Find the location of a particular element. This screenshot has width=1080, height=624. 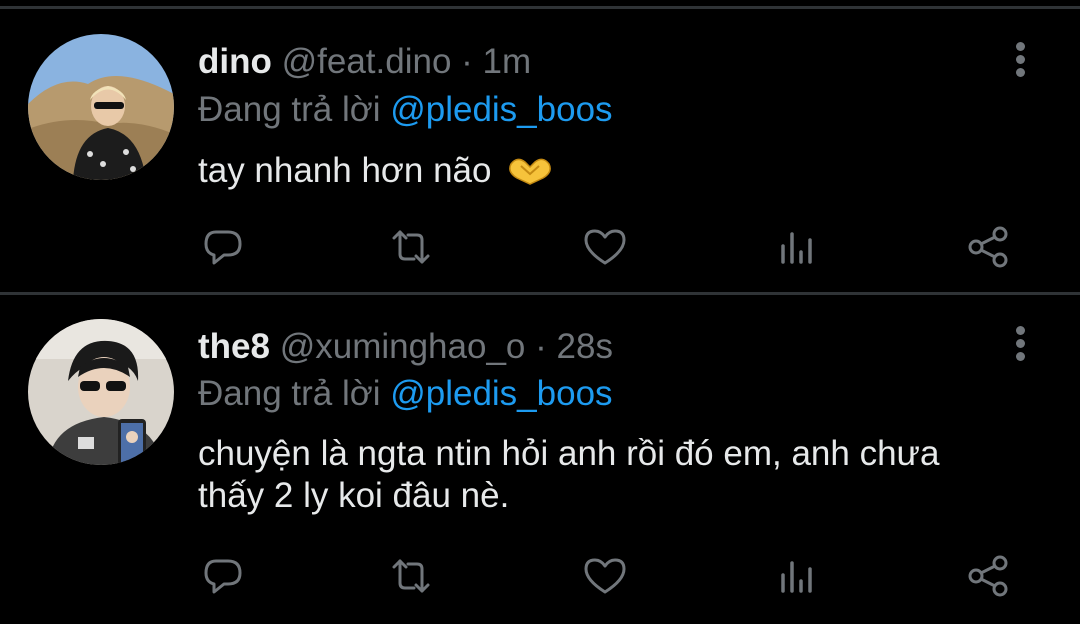

display-name: the8 is located at coordinates (234, 346).